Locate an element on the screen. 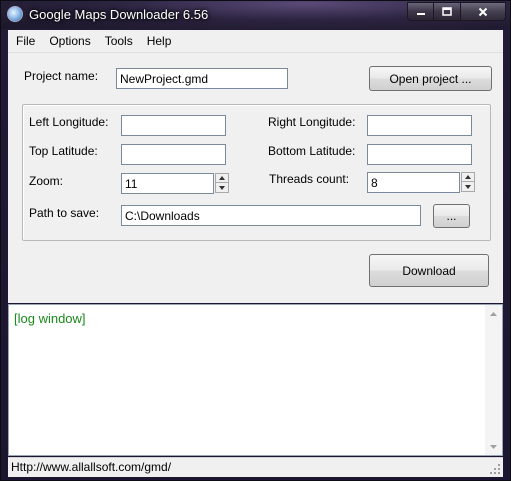 The height and width of the screenshot is (481, 511). right-longitude-label: Right Longitude: is located at coordinates (312, 122).